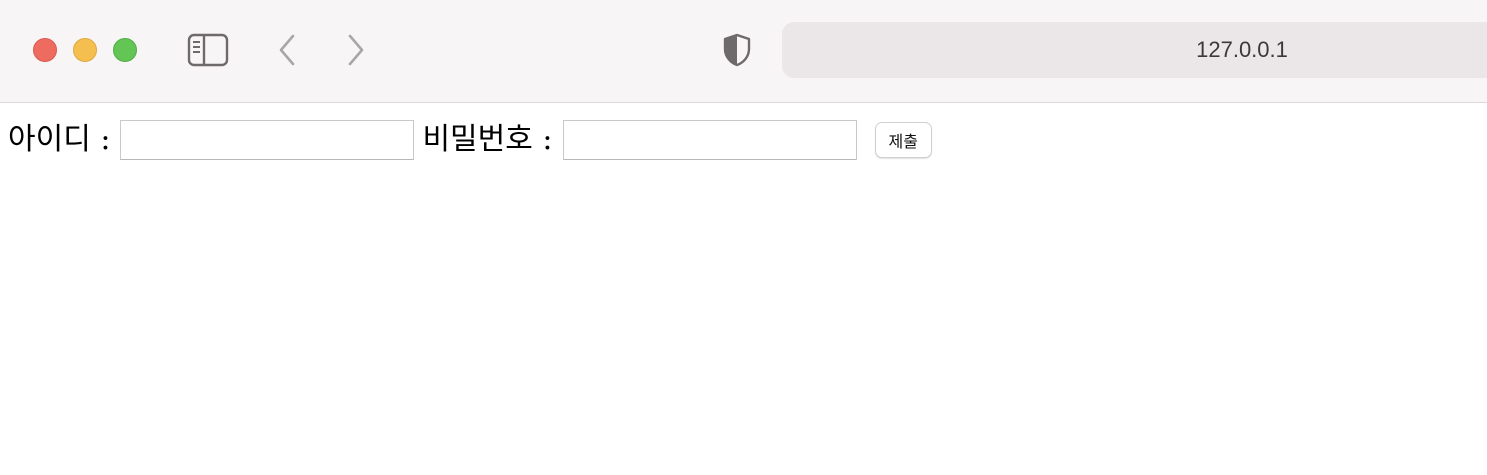 Image resolution: width=1487 pixels, height=475 pixels. I want to click on address-bar: 127.0.0.1, so click(1134, 50).